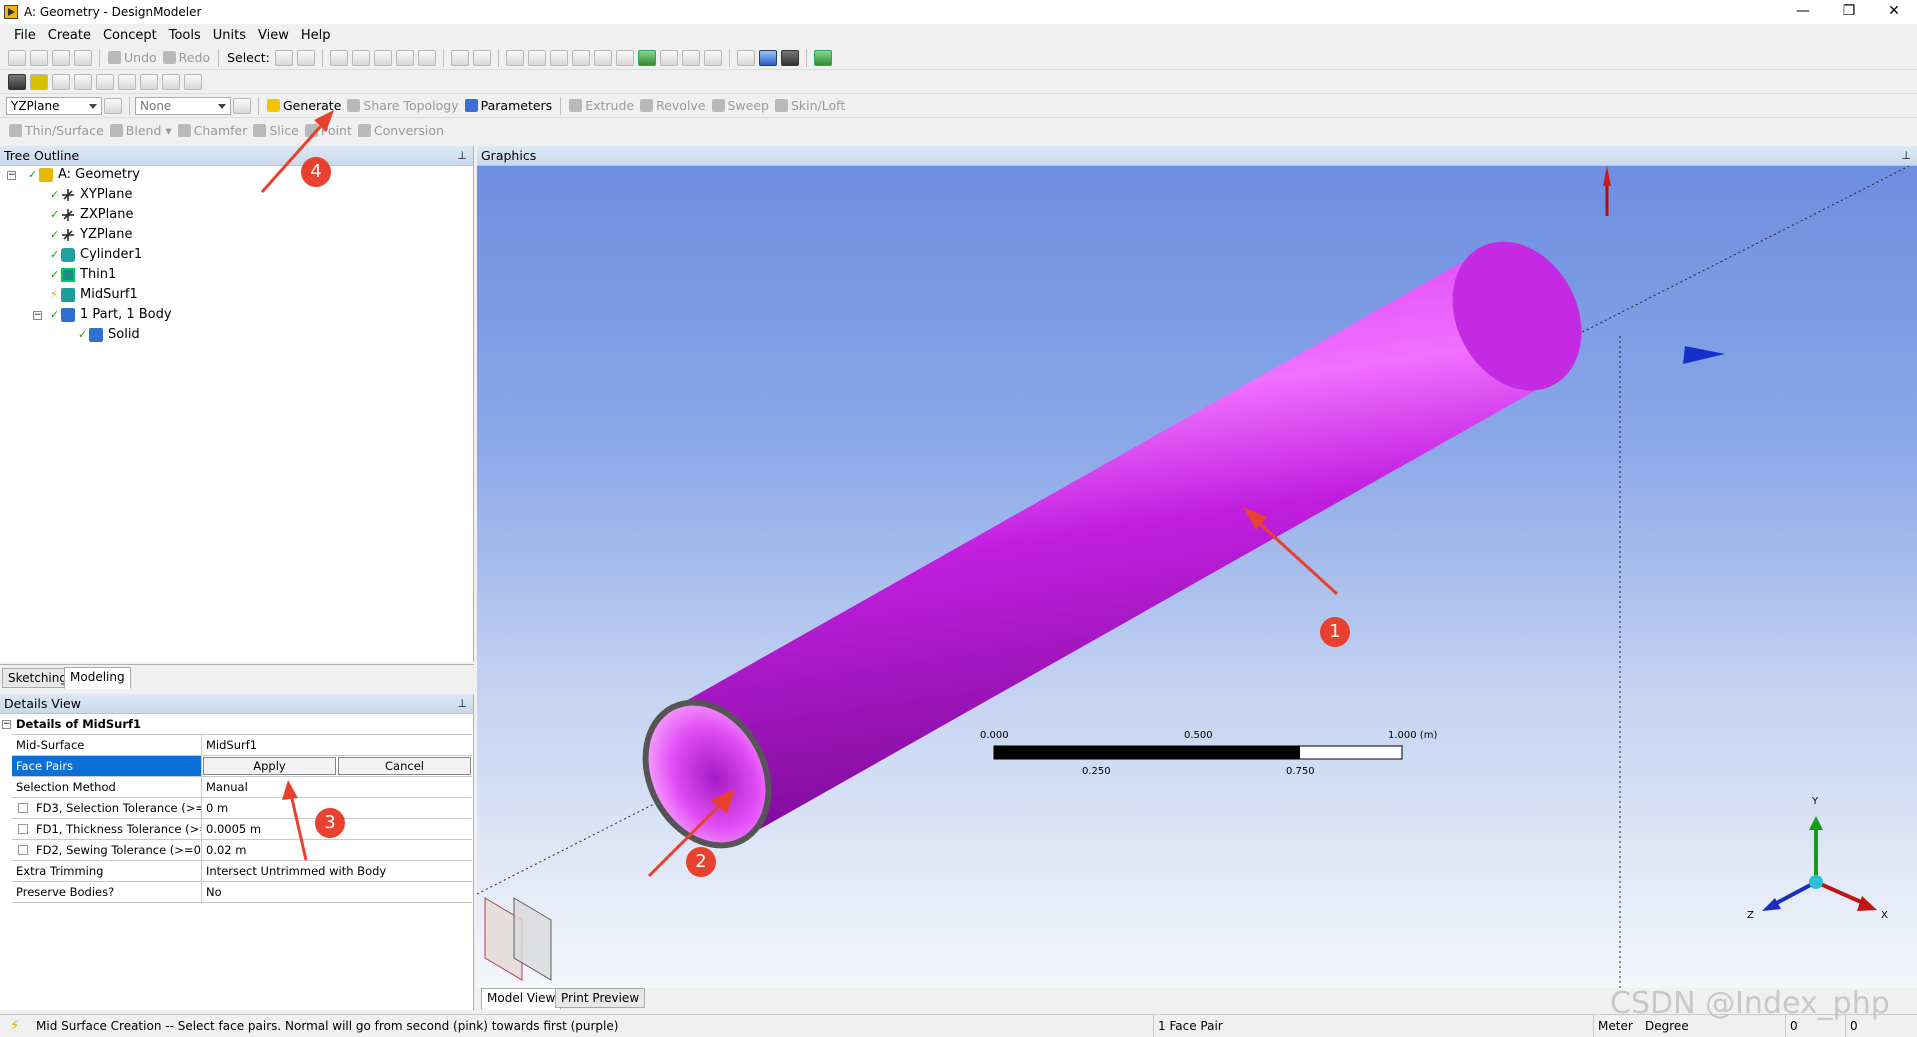 The width and height of the screenshot is (1917, 1037). What do you see at coordinates (809, 105) in the screenshot?
I see `skin-loft-button: Skin/Loft` at bounding box center [809, 105].